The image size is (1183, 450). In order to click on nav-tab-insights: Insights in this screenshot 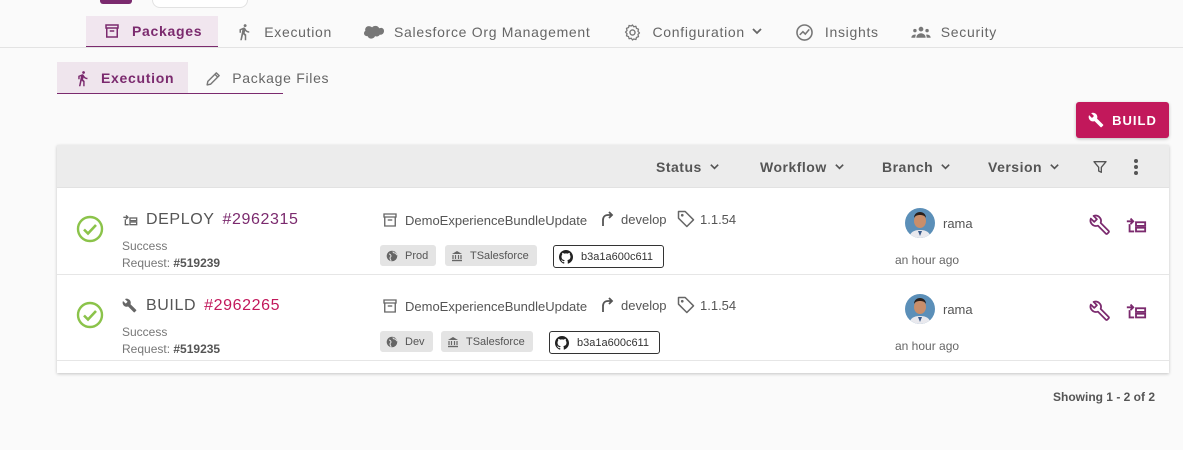, I will do `click(837, 32)`.